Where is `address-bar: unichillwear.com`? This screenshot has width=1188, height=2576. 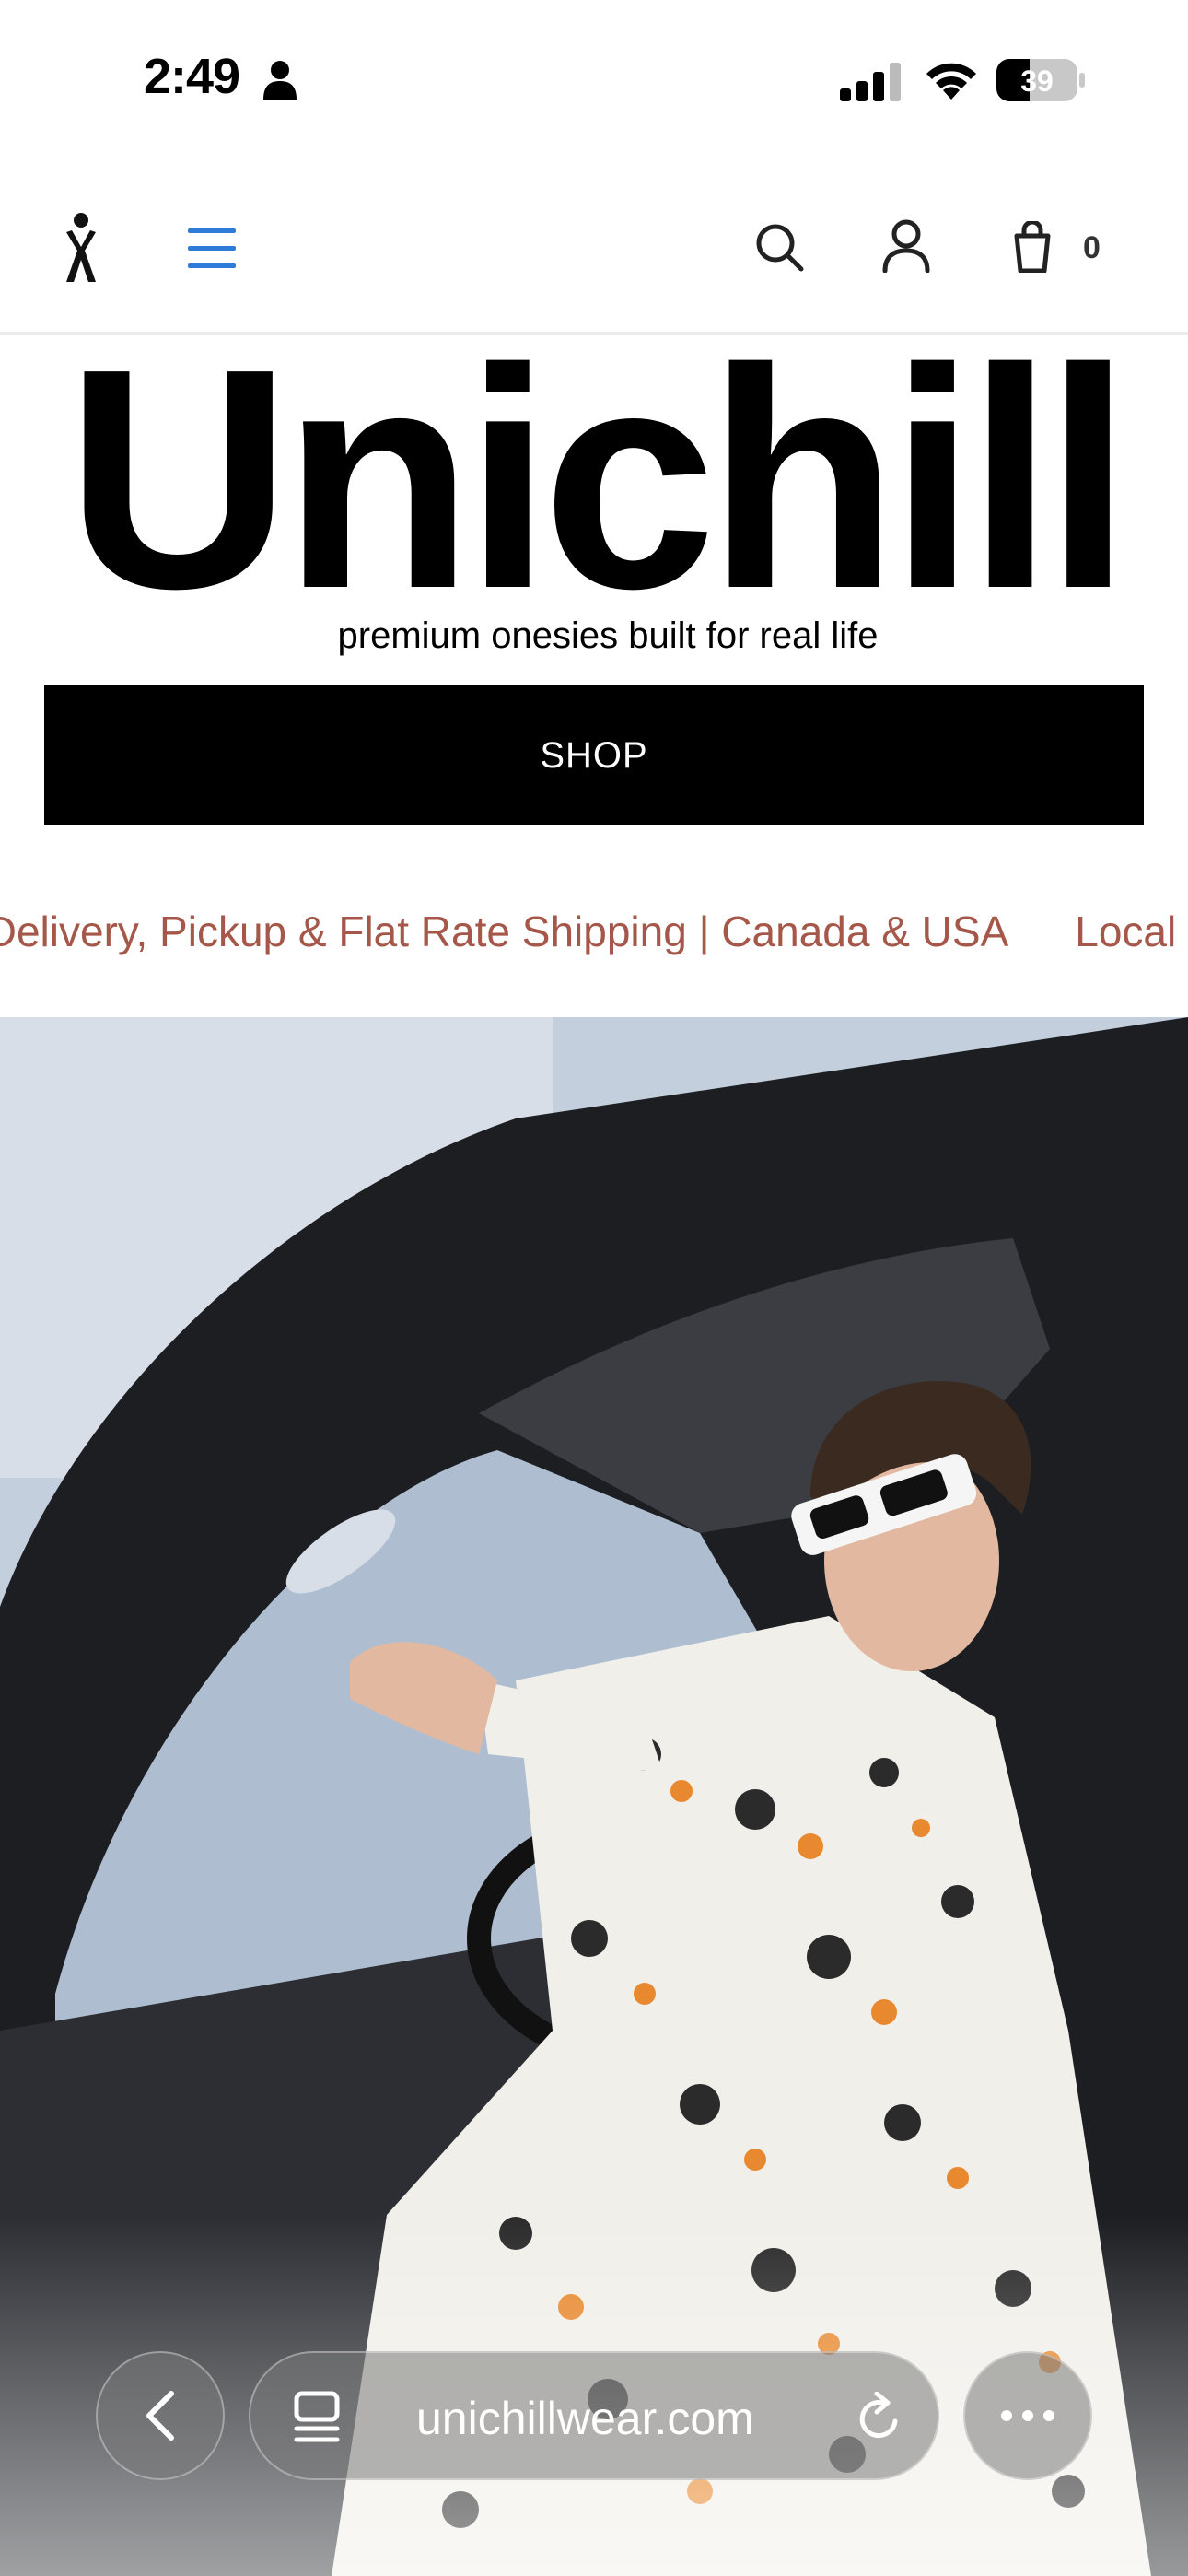
address-bar: unichillwear.com is located at coordinates (594, 2415).